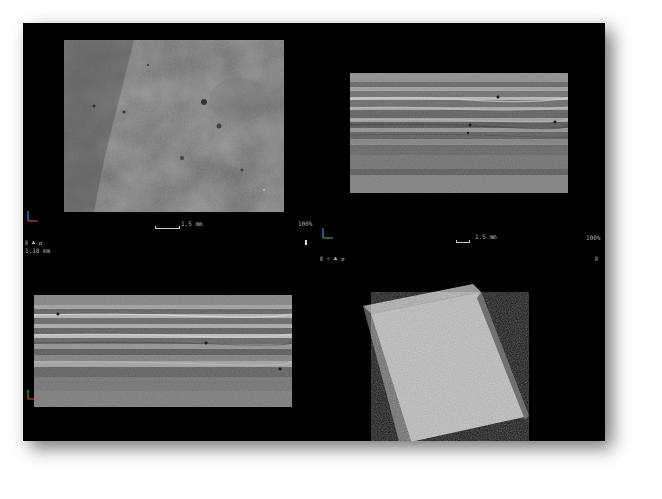 The height and width of the screenshot is (499, 662). Describe the element at coordinates (459, 133) in the screenshot. I see `side-view-slice-image` at that location.